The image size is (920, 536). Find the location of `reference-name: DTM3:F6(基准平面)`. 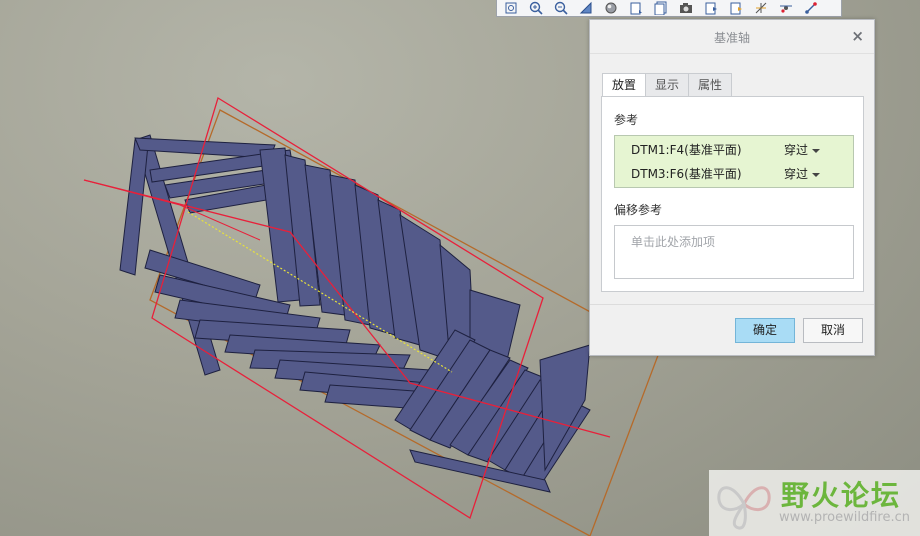

reference-name: DTM3:F6(基准平面) is located at coordinates (686, 174).